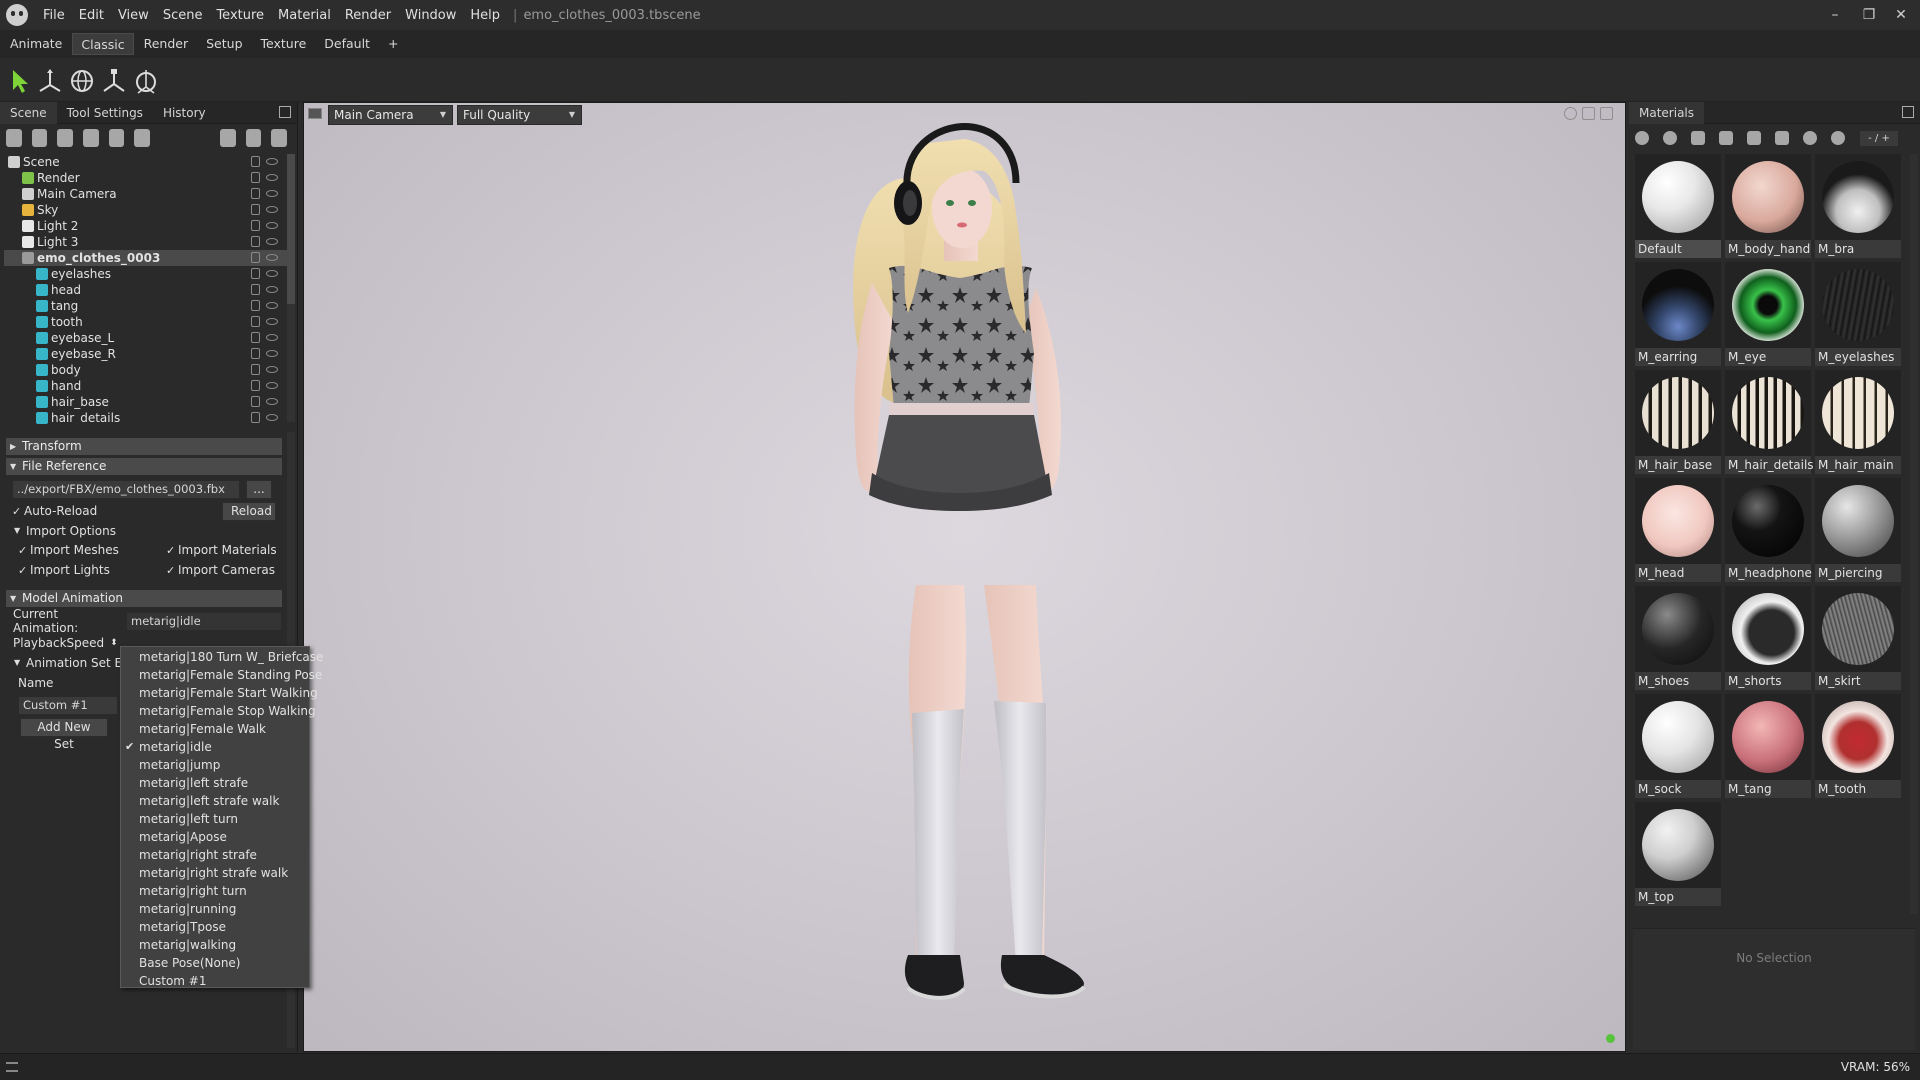 The height and width of the screenshot is (1080, 1920). Describe the element at coordinates (285, 112) in the screenshot. I see `popout-icon` at that location.